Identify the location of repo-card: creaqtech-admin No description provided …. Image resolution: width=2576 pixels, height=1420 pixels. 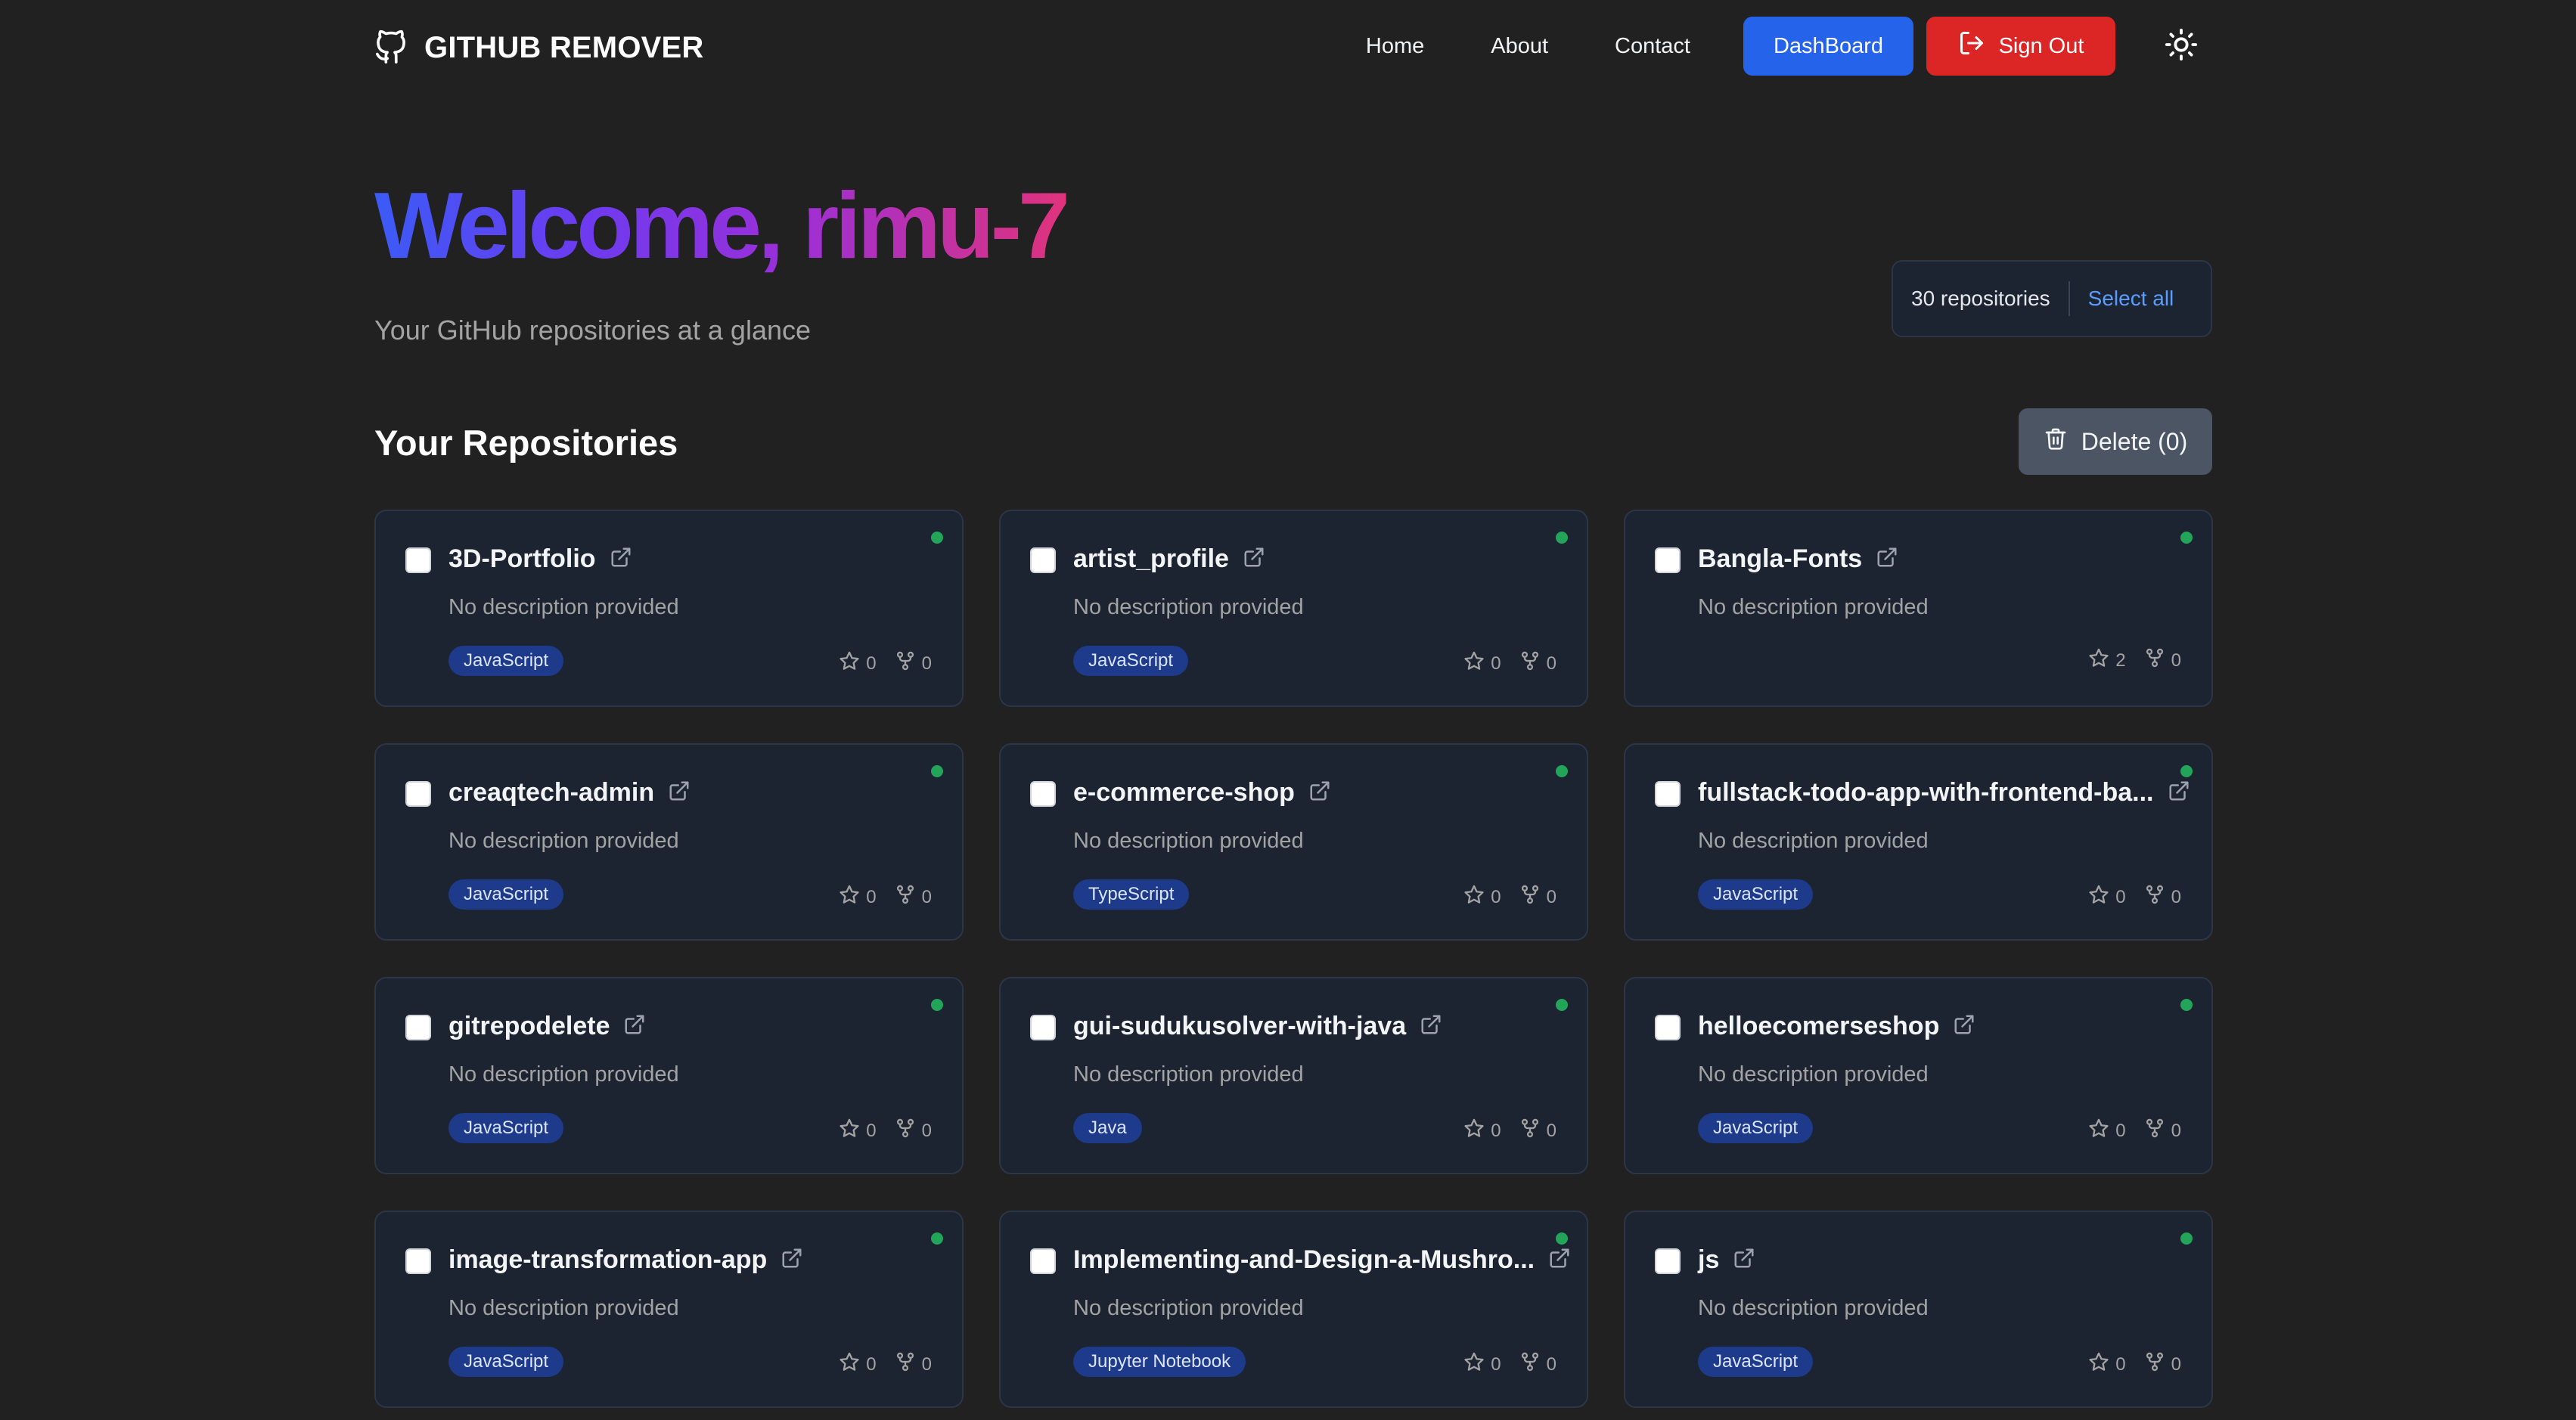
(669, 842).